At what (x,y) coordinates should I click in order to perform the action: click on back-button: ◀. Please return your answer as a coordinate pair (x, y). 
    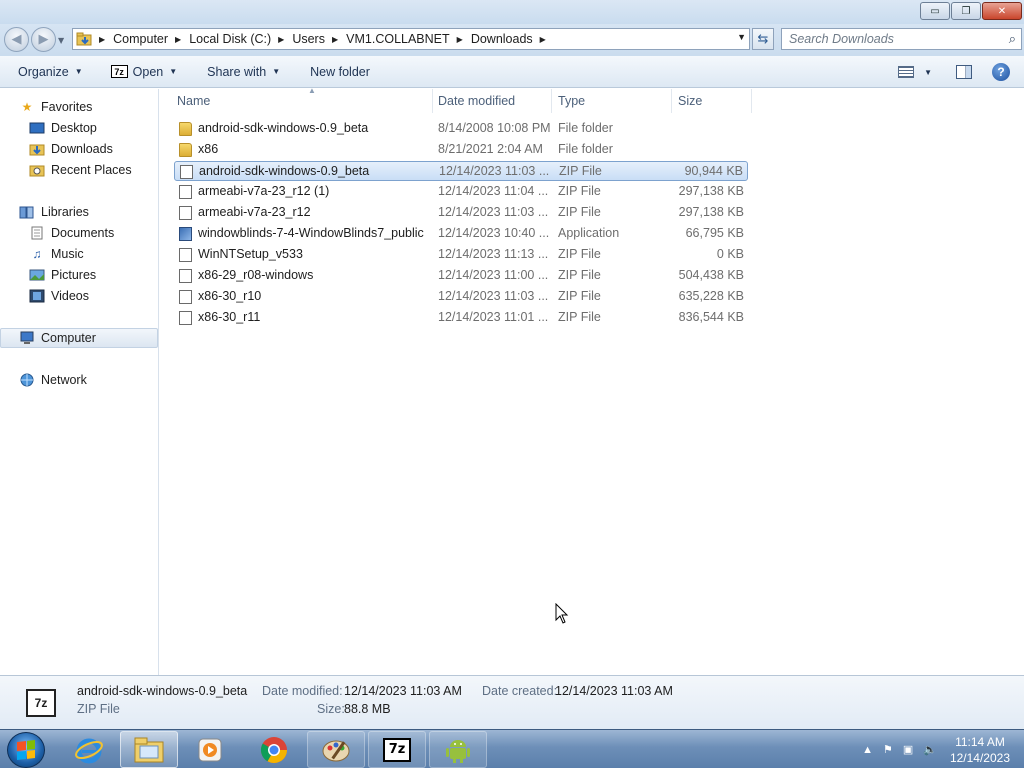
    Looking at the image, I should click on (16, 39).